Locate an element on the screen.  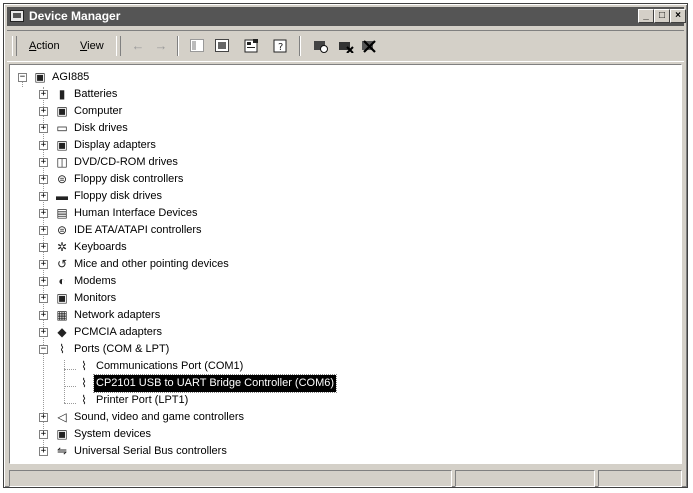
battery-icon: ▮ is located at coordinates (62, 94).